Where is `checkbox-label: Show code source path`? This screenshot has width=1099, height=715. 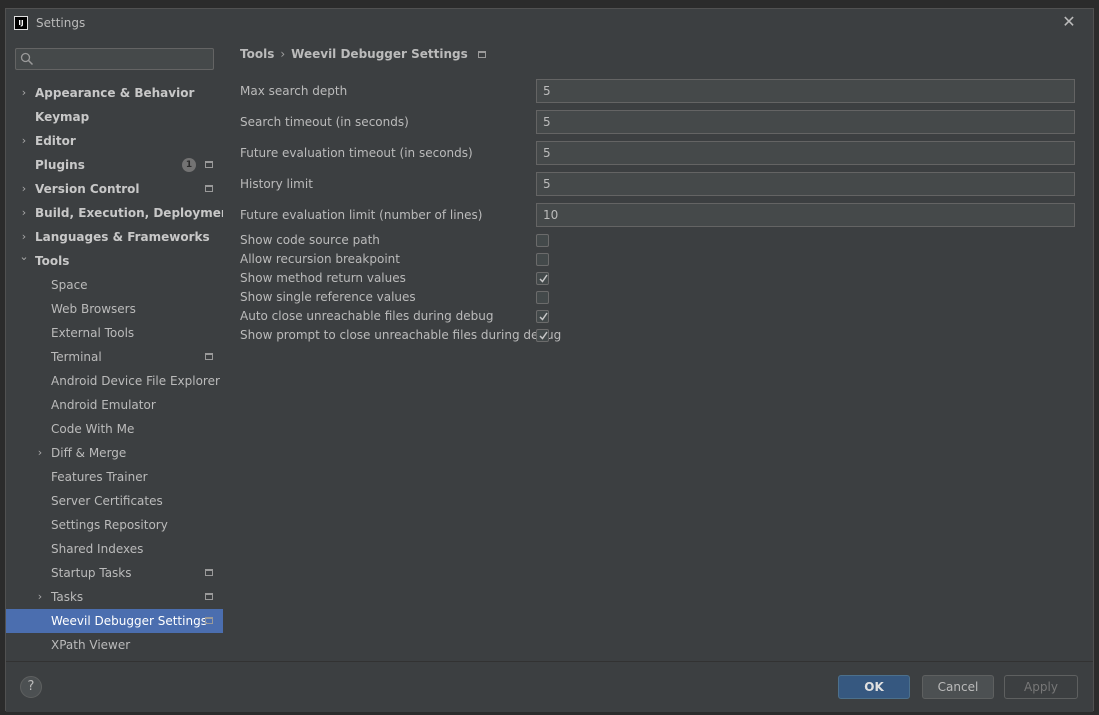 checkbox-label: Show code source path is located at coordinates (310, 240).